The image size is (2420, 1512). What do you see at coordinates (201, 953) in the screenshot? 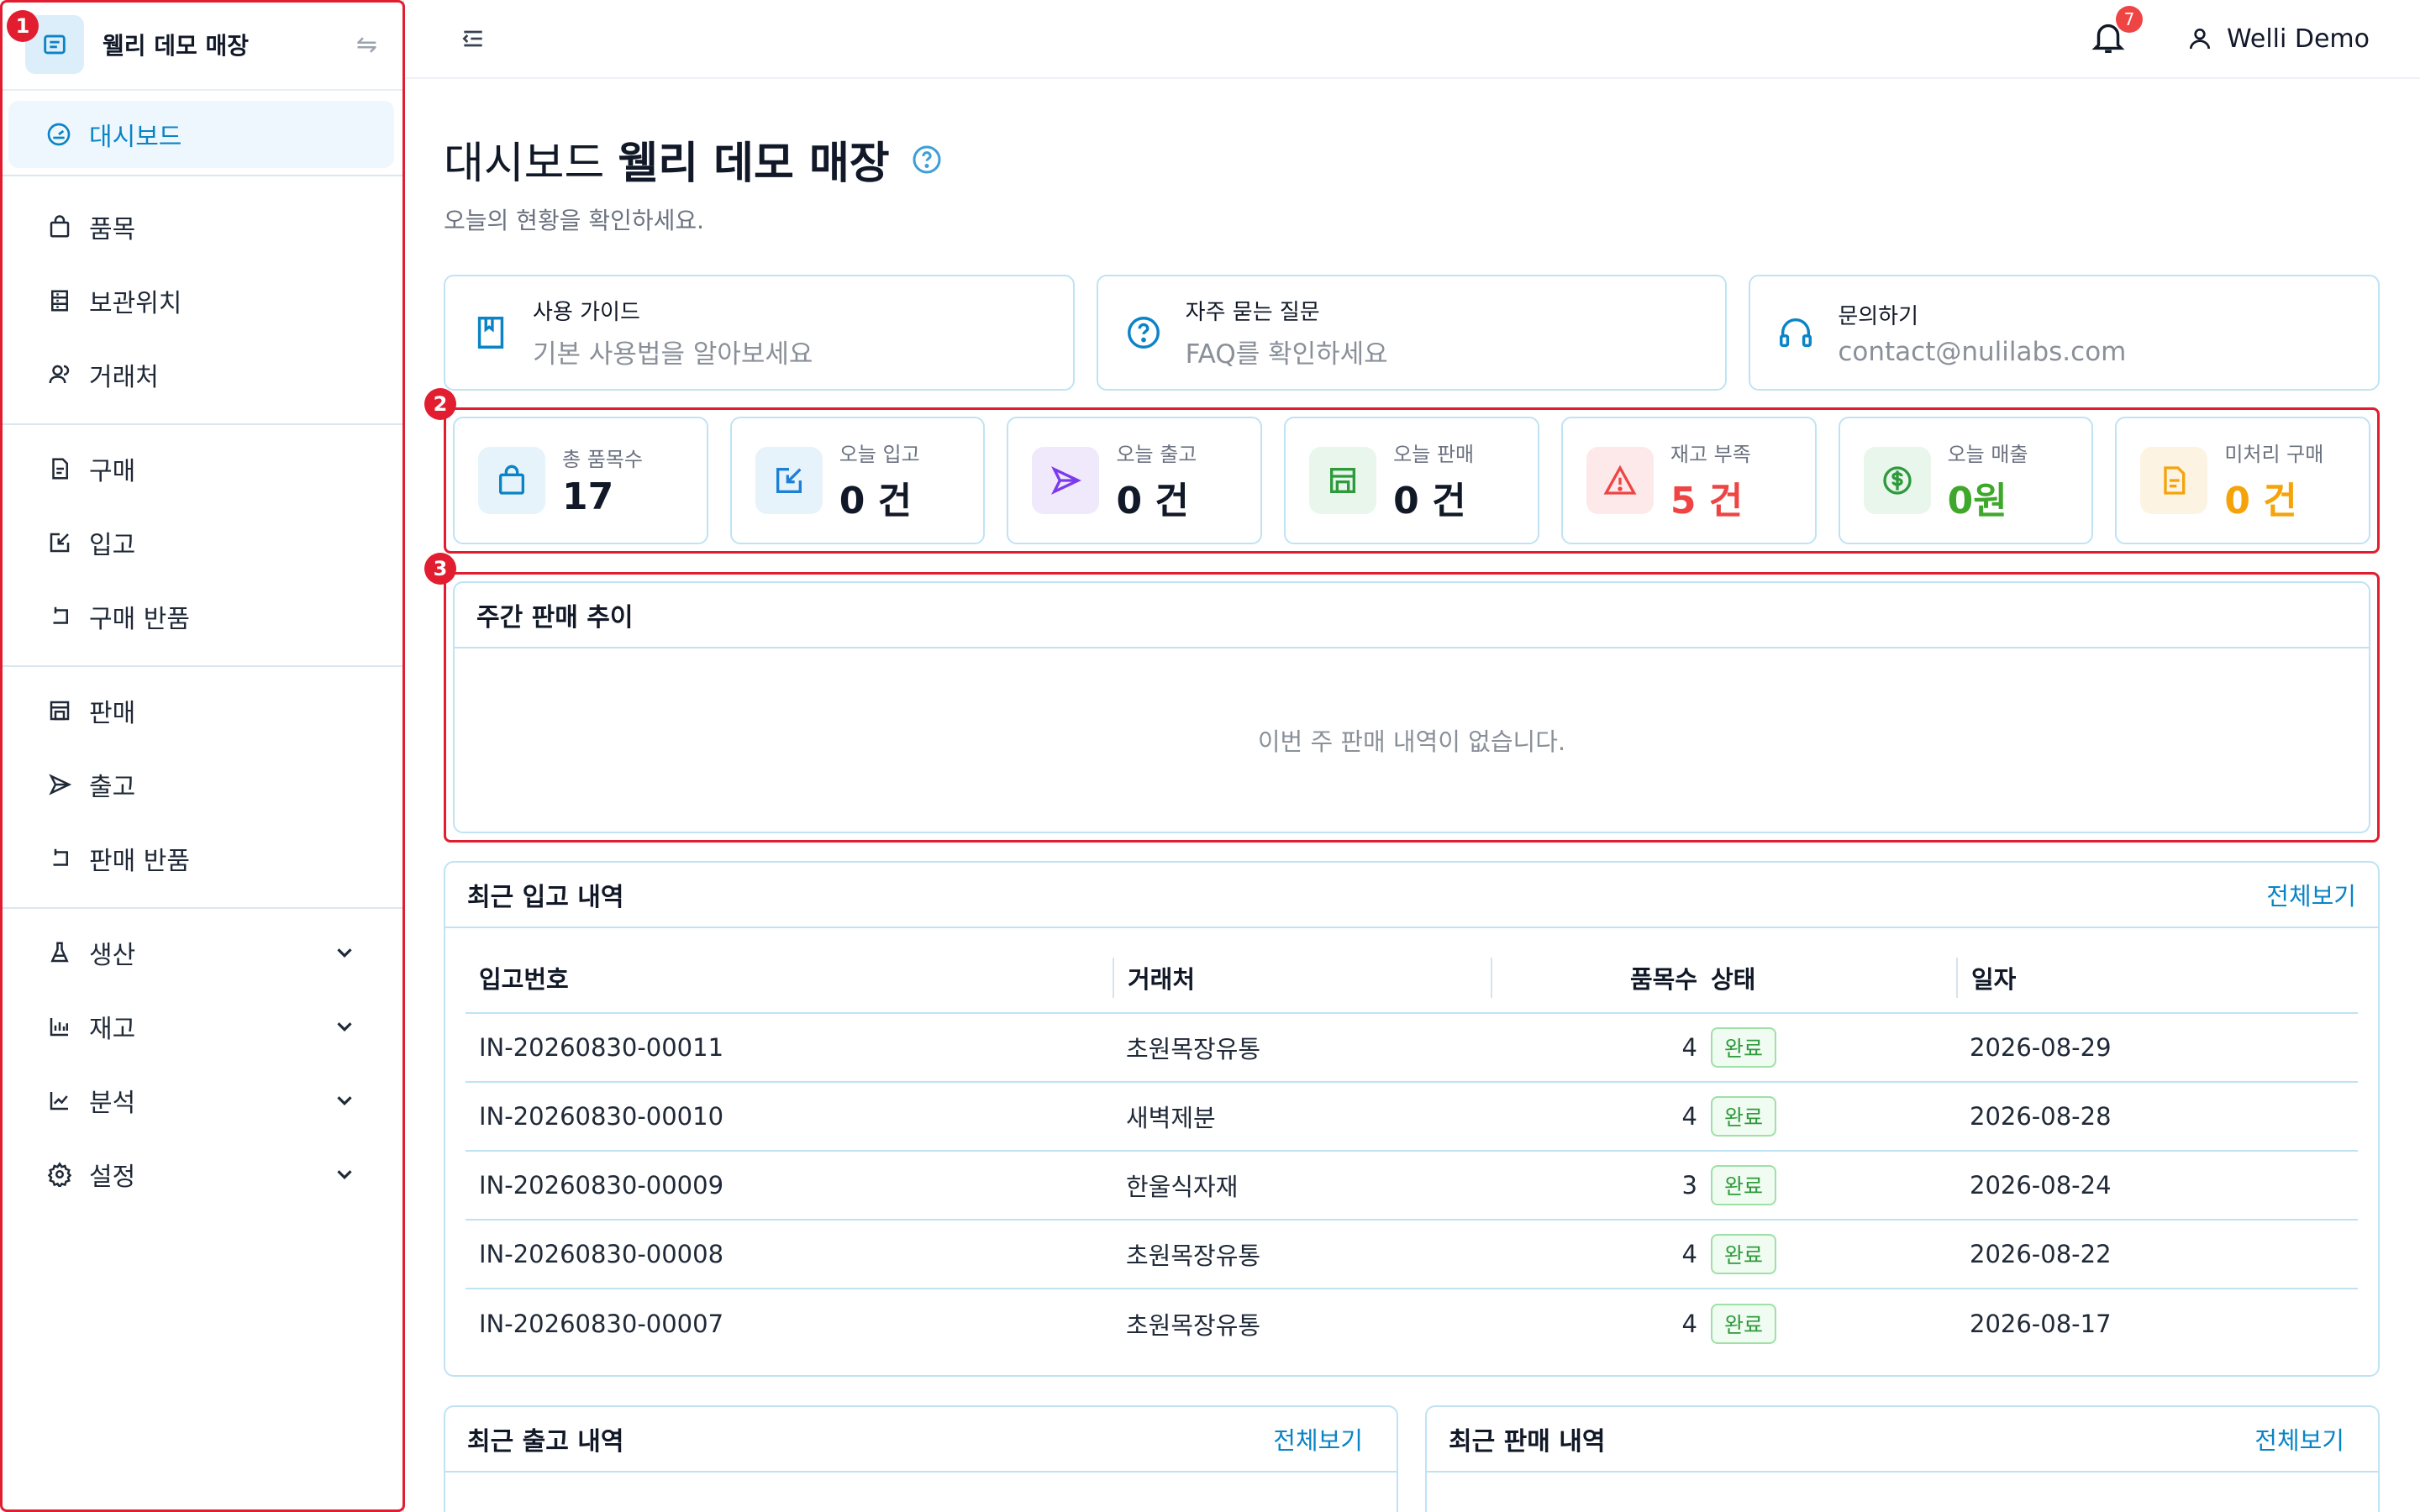
I see `sidebar-item-production: 생산` at bounding box center [201, 953].